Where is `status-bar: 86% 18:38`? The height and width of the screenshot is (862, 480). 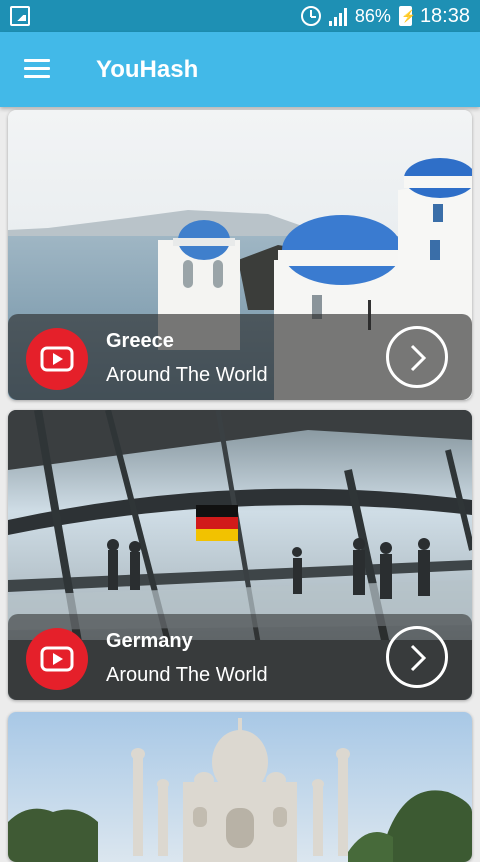 status-bar: 86% 18:38 is located at coordinates (240, 16).